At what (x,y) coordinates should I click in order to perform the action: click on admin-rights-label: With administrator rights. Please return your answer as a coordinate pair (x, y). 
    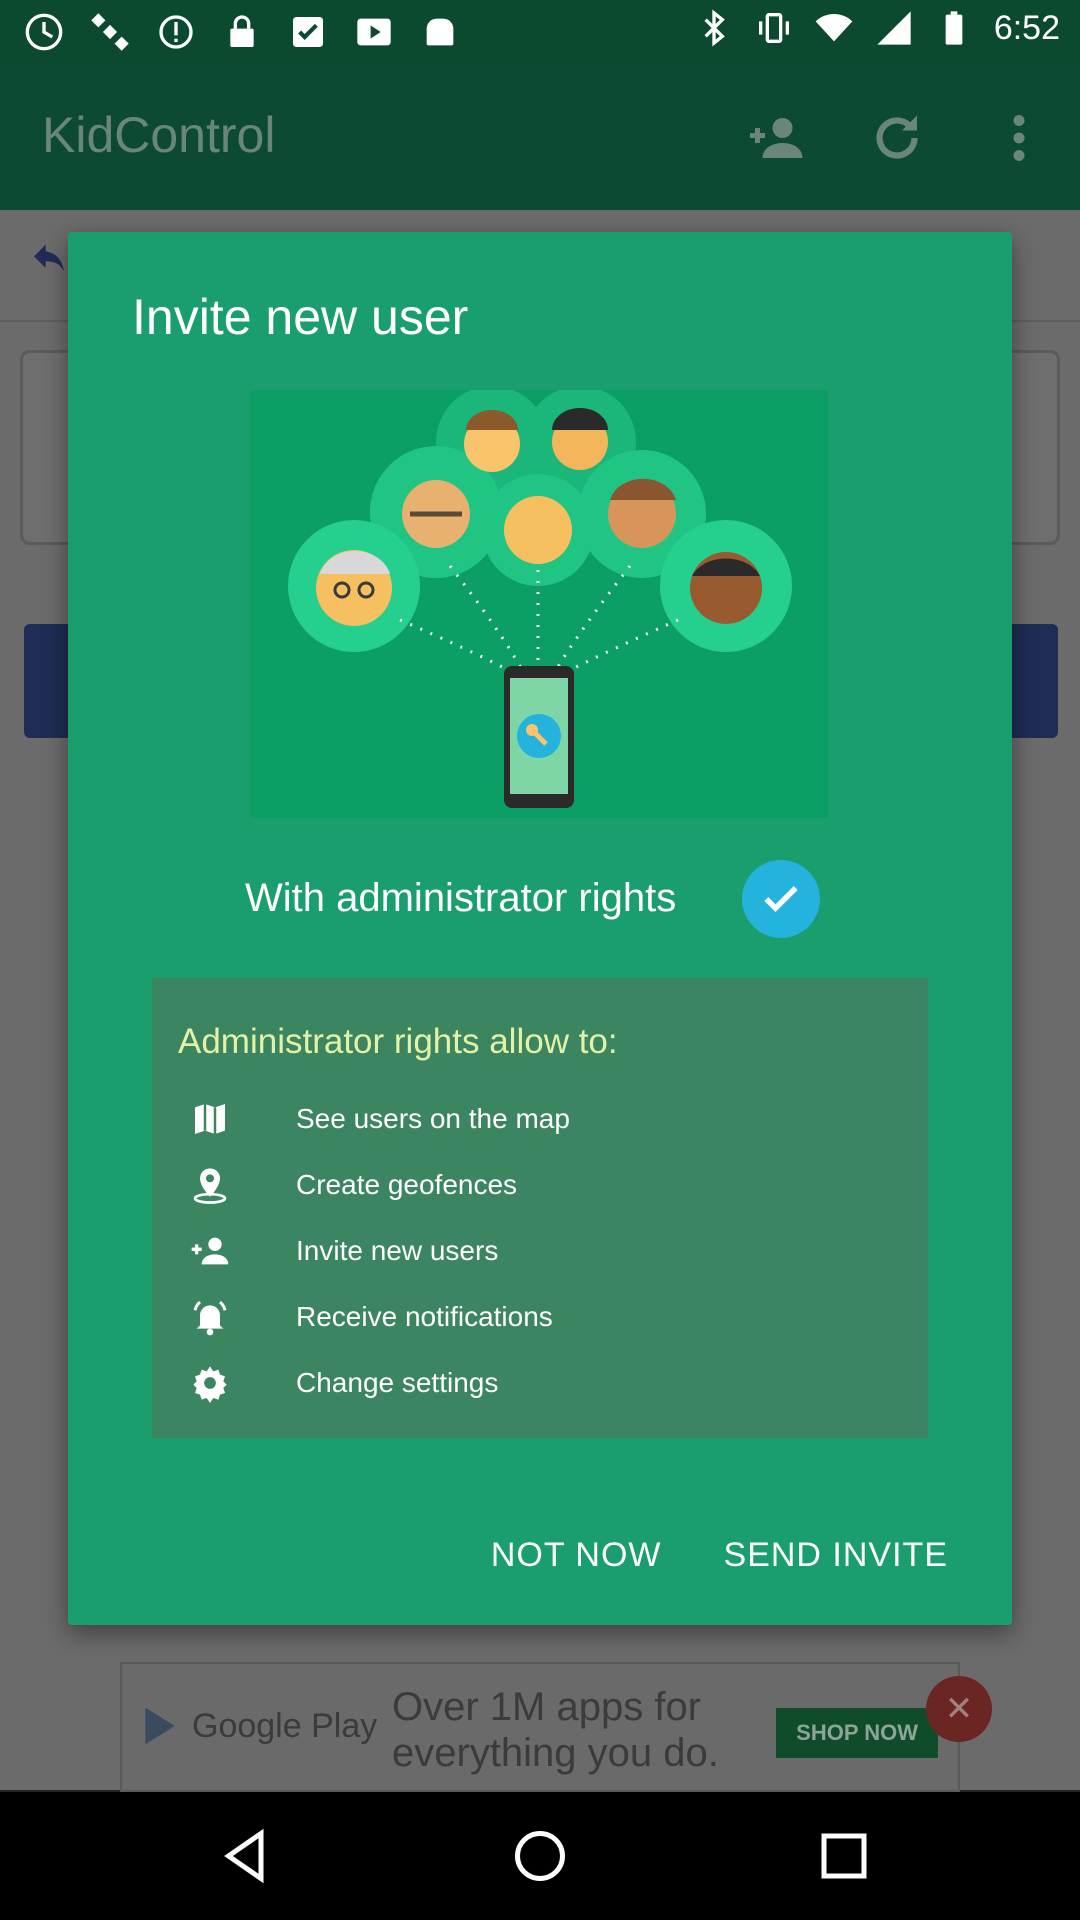
    Looking at the image, I should click on (461, 898).